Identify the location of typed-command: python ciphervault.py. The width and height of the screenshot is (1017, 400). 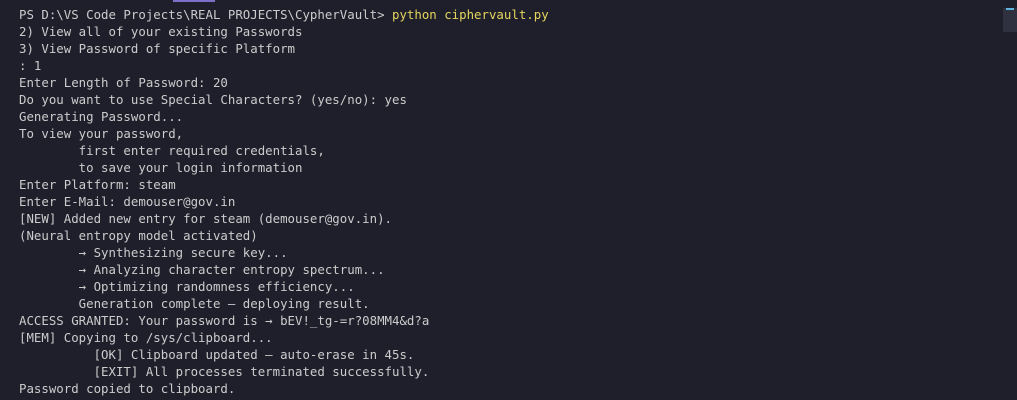
(470, 14).